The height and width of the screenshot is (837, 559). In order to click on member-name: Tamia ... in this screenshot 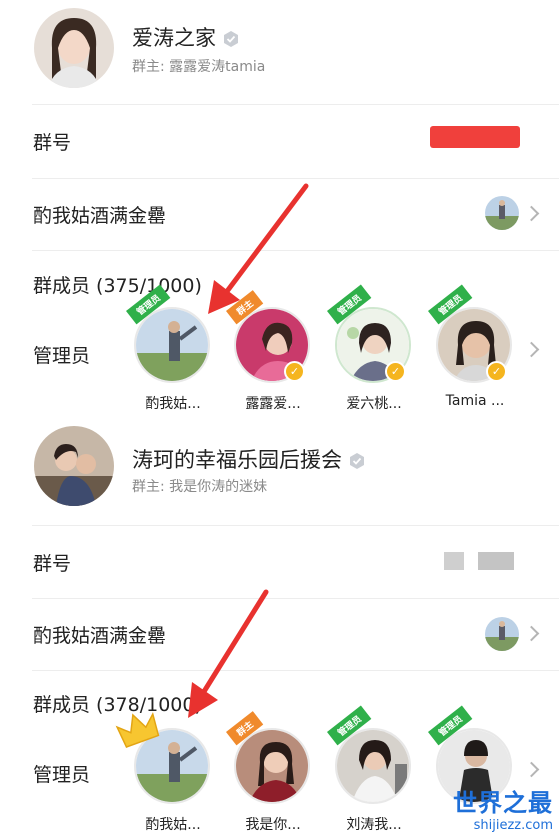, I will do `click(475, 401)`.